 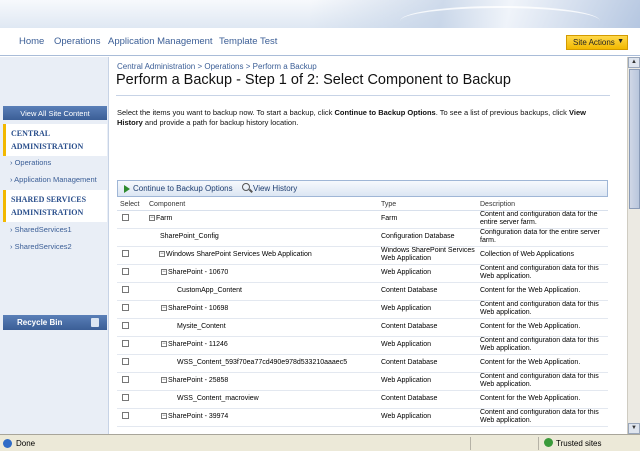 I want to click on component-cell: SharePoint_Config, so click(x=262, y=237).